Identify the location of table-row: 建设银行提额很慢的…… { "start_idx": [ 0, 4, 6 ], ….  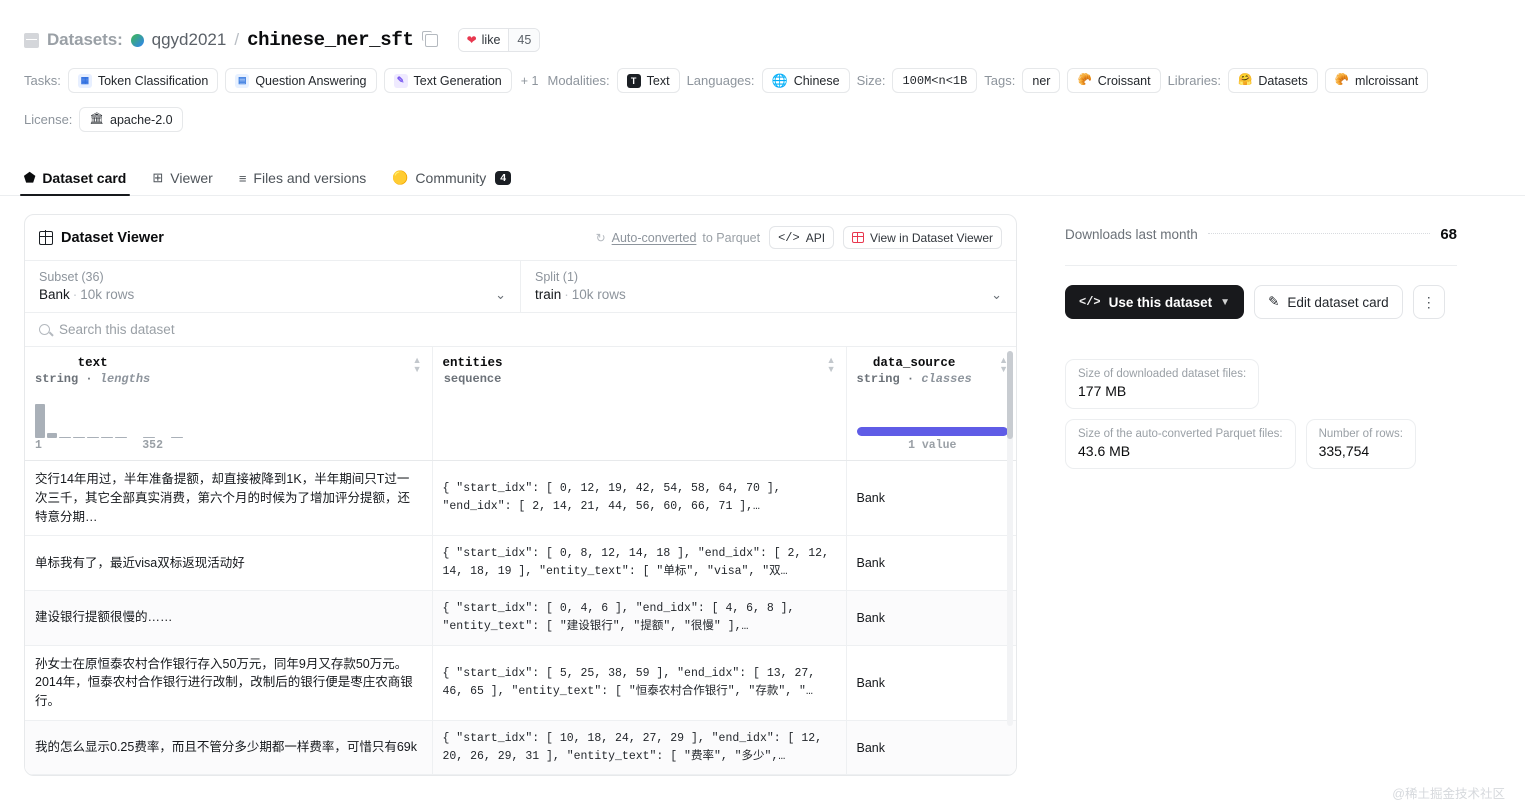
(520, 618).